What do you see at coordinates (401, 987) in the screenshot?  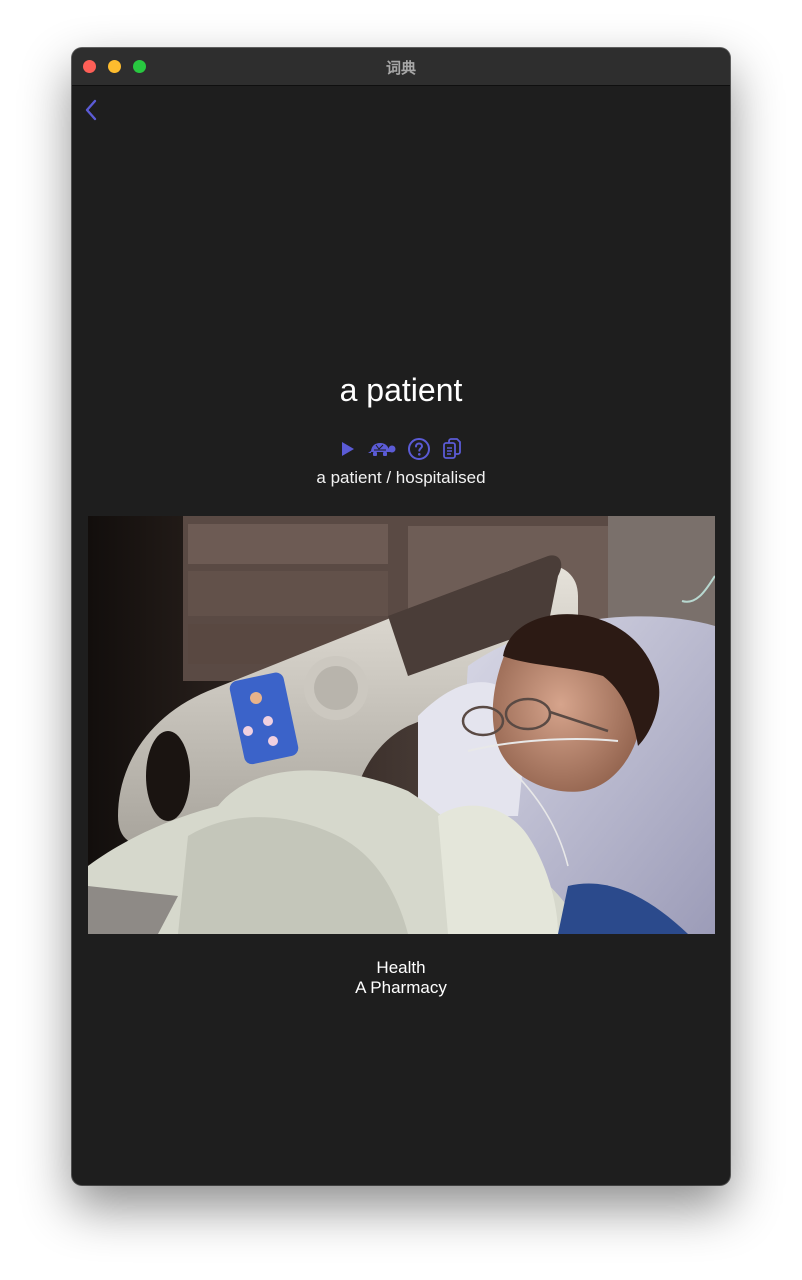 I see `subcategory-label: A Pharmacy` at bounding box center [401, 987].